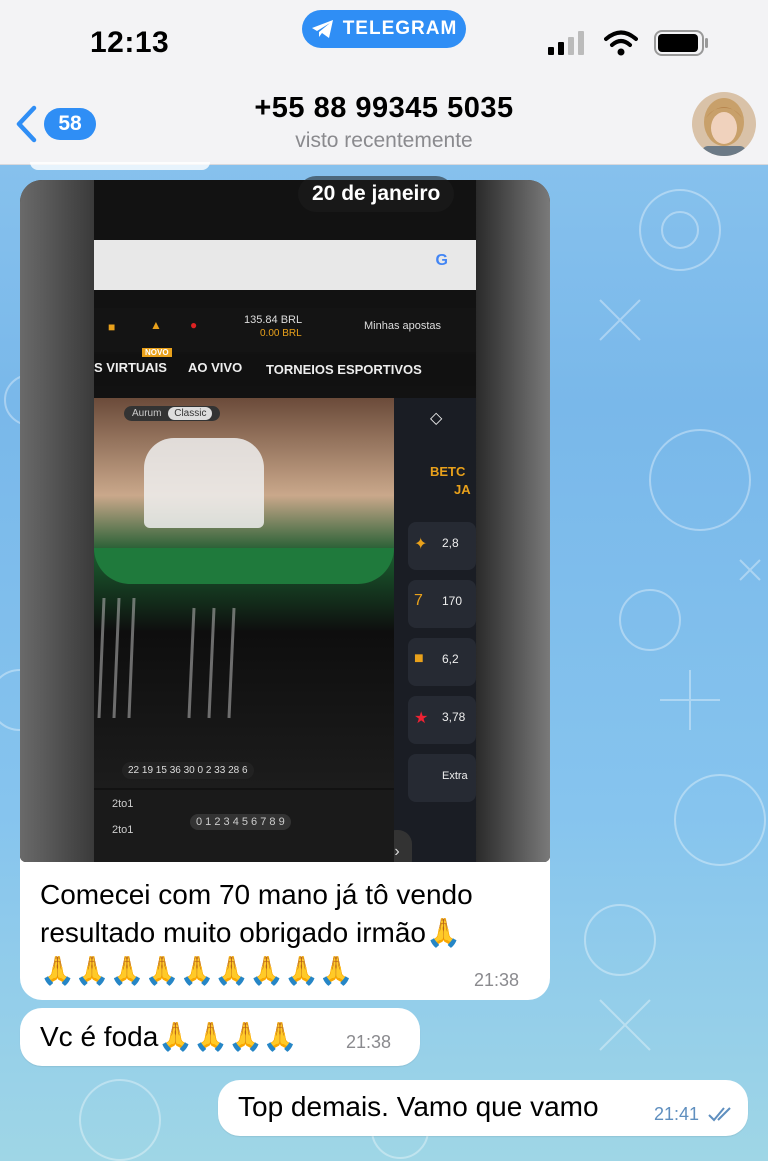  Describe the element at coordinates (441, 260) in the screenshot. I see `google-icon: G` at that location.